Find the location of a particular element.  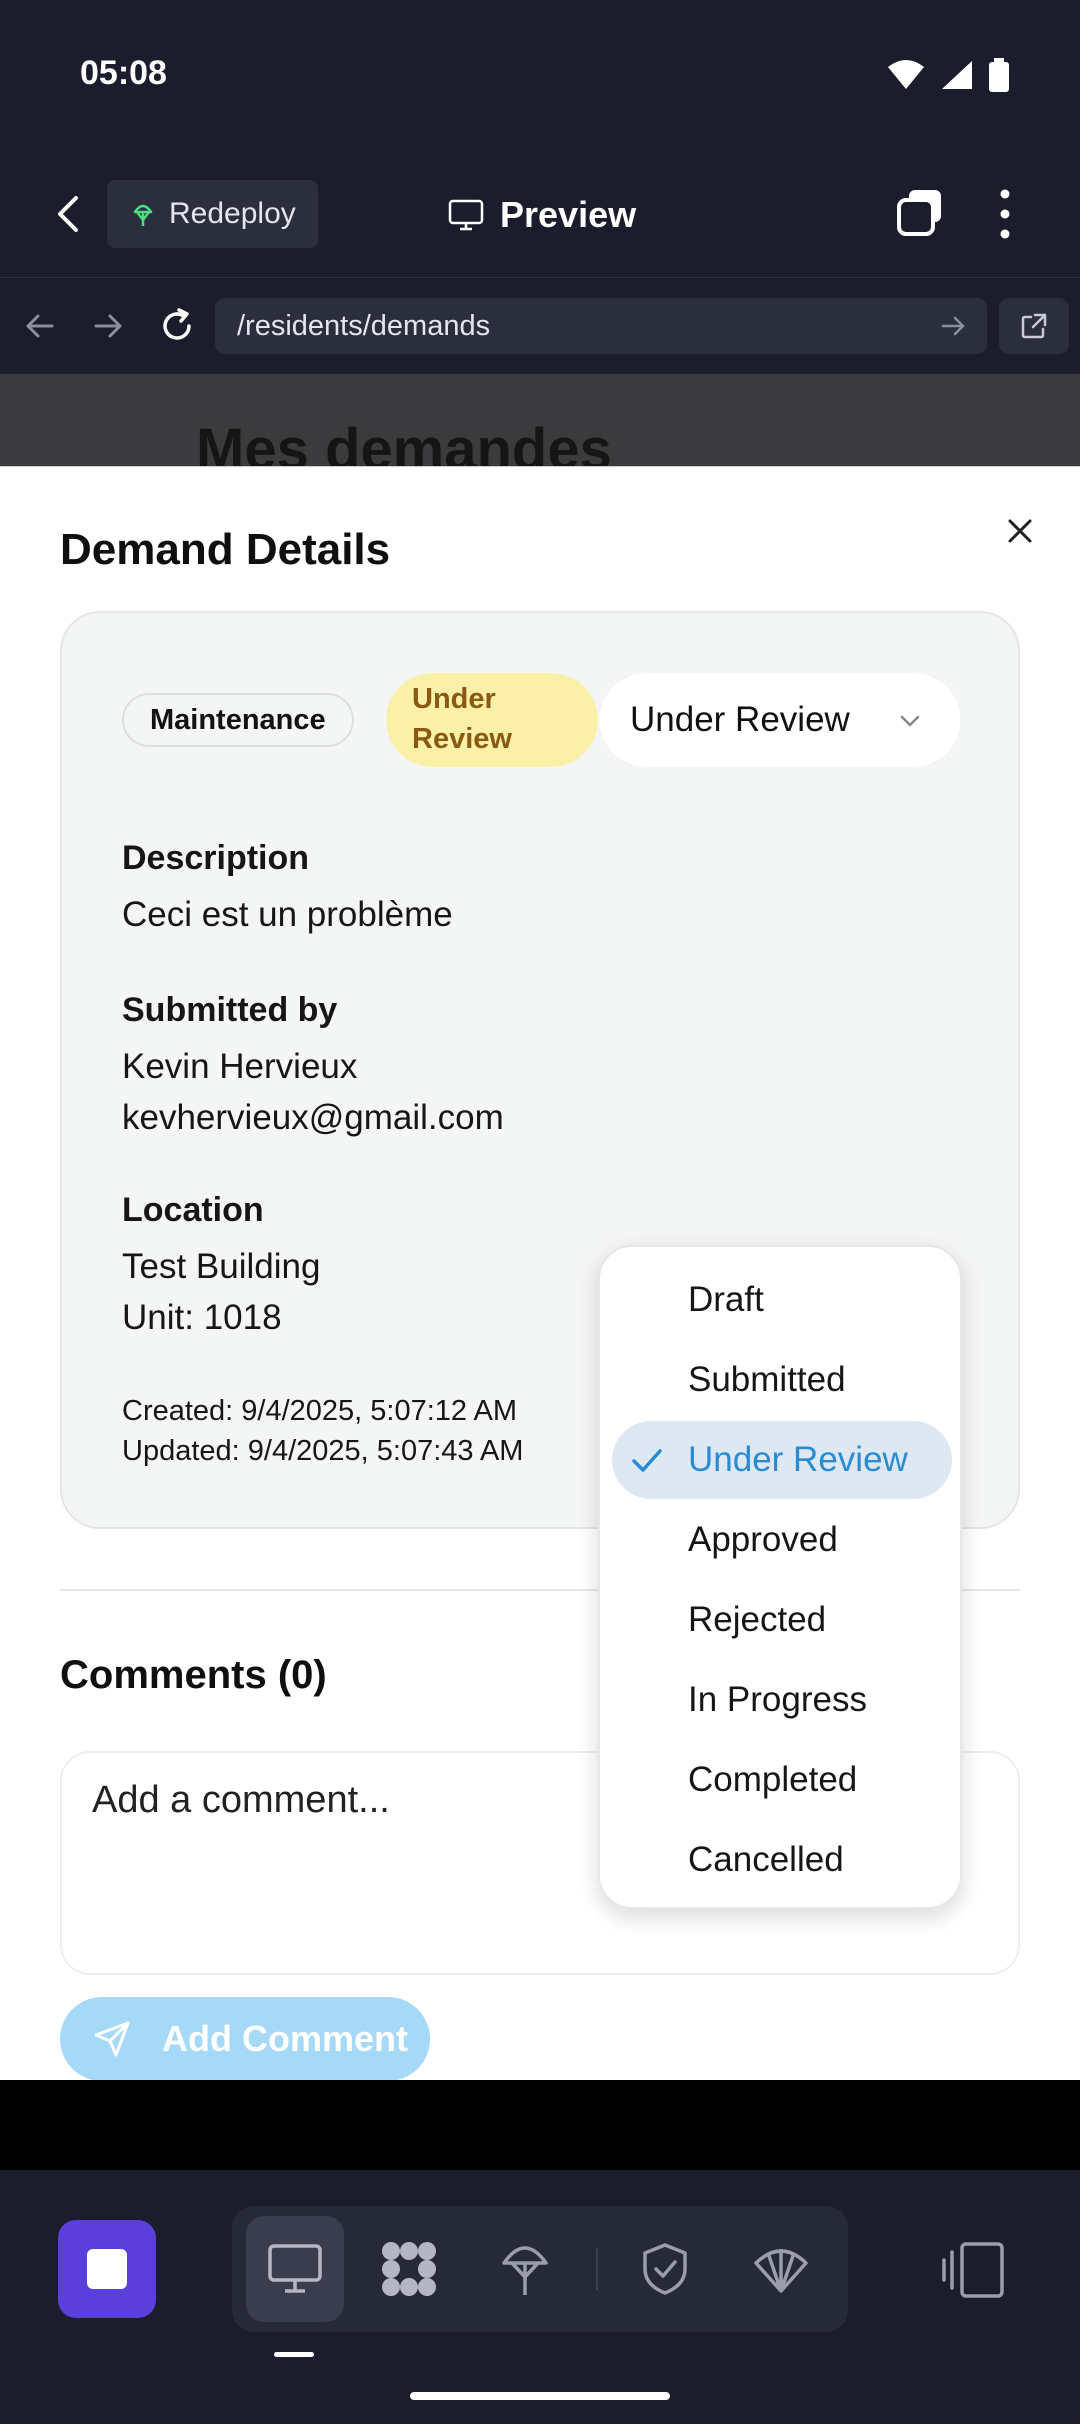

arrow-left-icon is located at coordinates (40, 326).